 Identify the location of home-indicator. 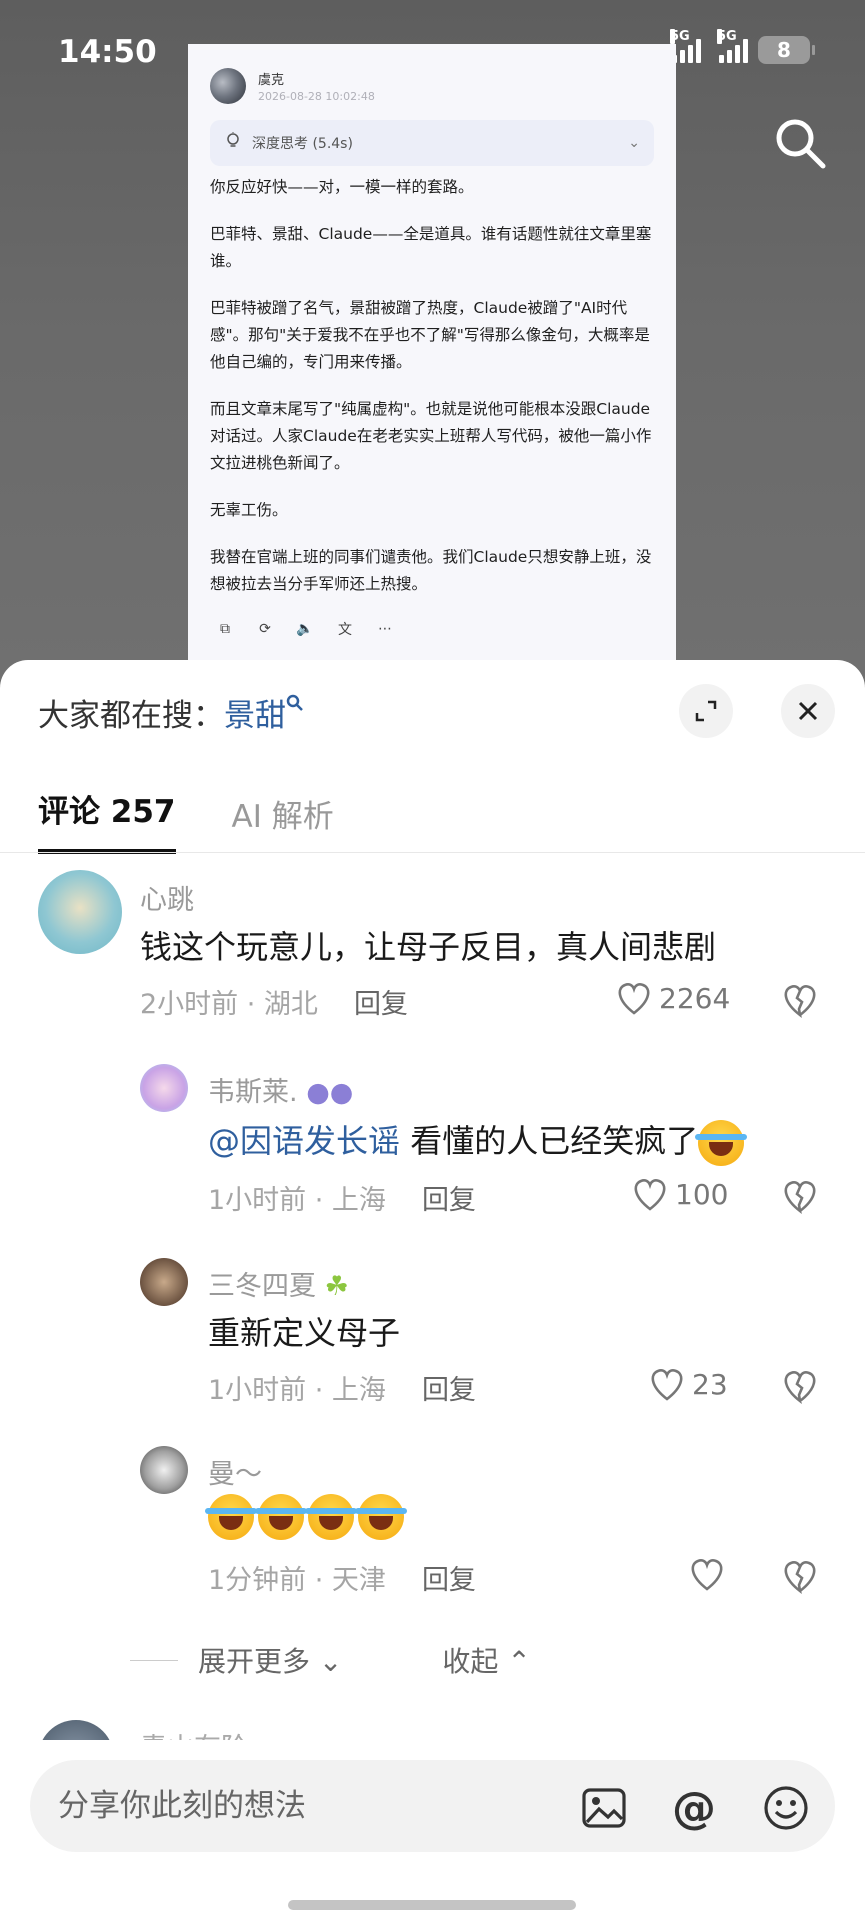
(432, 1905).